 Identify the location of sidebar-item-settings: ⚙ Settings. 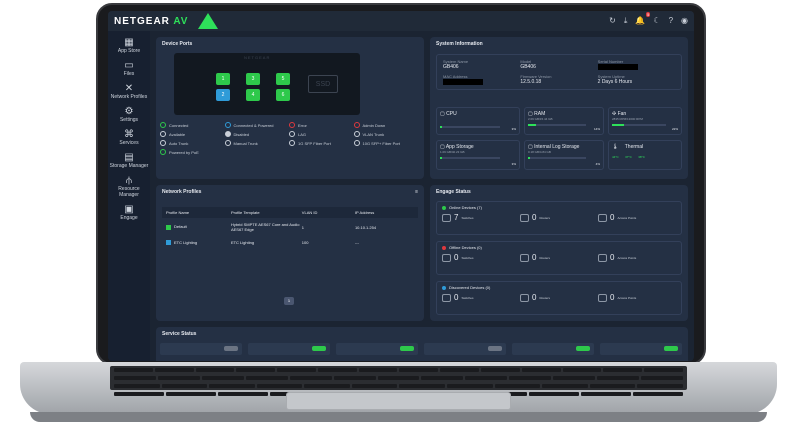
(129, 114).